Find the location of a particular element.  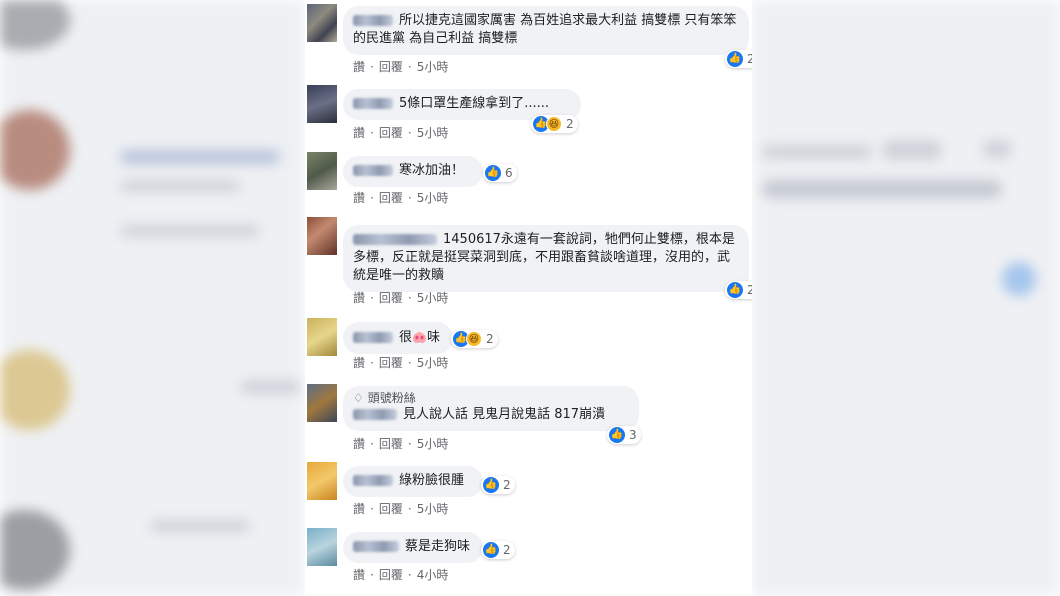

comment-actions: 讚 · 回覆 · 4小時 is located at coordinates (400, 575).